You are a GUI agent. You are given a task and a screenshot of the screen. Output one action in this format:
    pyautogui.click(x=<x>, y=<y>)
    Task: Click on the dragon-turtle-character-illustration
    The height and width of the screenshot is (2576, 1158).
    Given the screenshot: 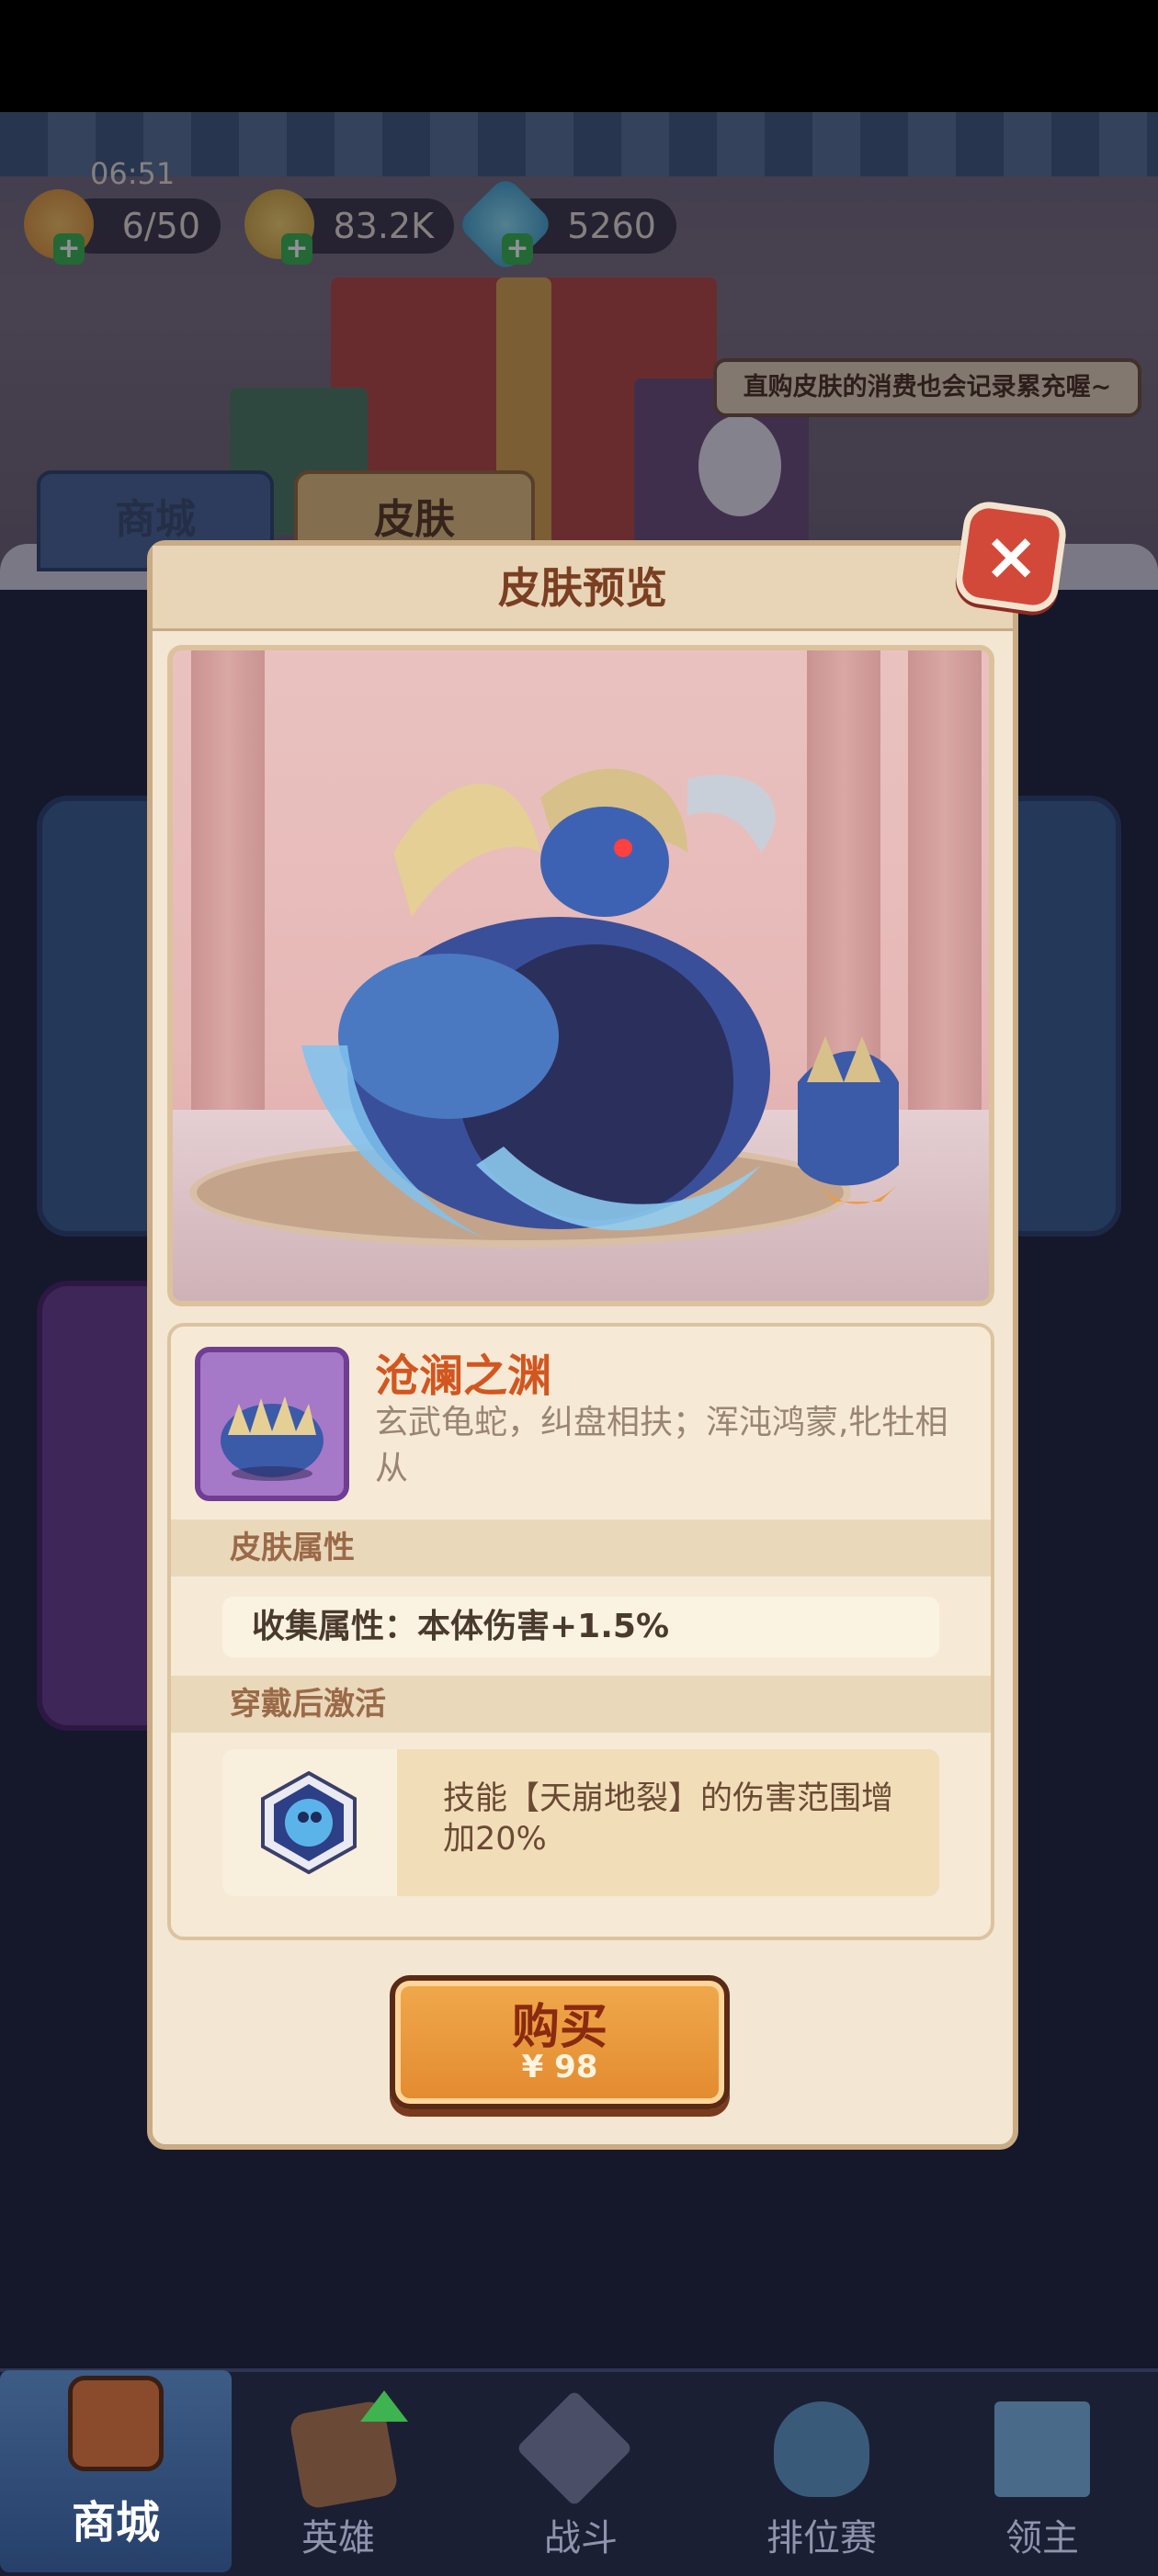 What is the action you would take?
    pyautogui.click(x=600, y=1003)
    